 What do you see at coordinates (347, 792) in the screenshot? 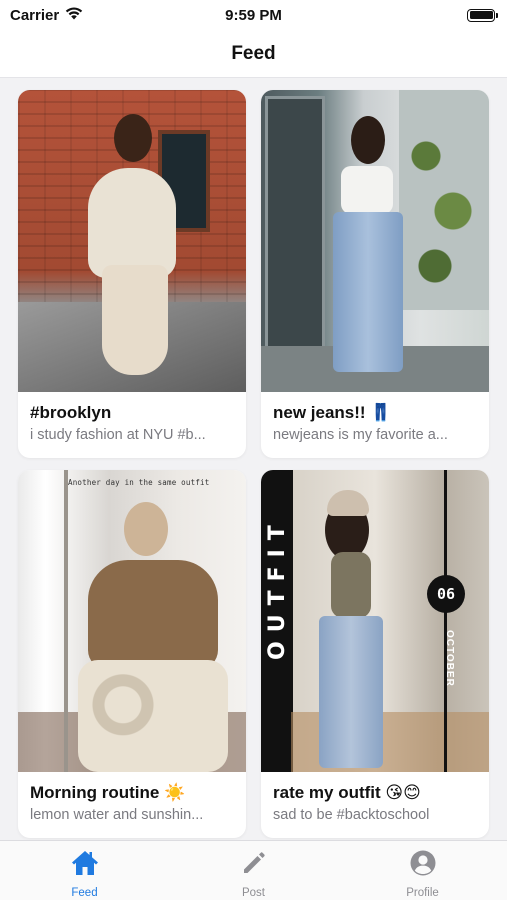
I see `post-title: rate my outfit 😘😊` at bounding box center [347, 792].